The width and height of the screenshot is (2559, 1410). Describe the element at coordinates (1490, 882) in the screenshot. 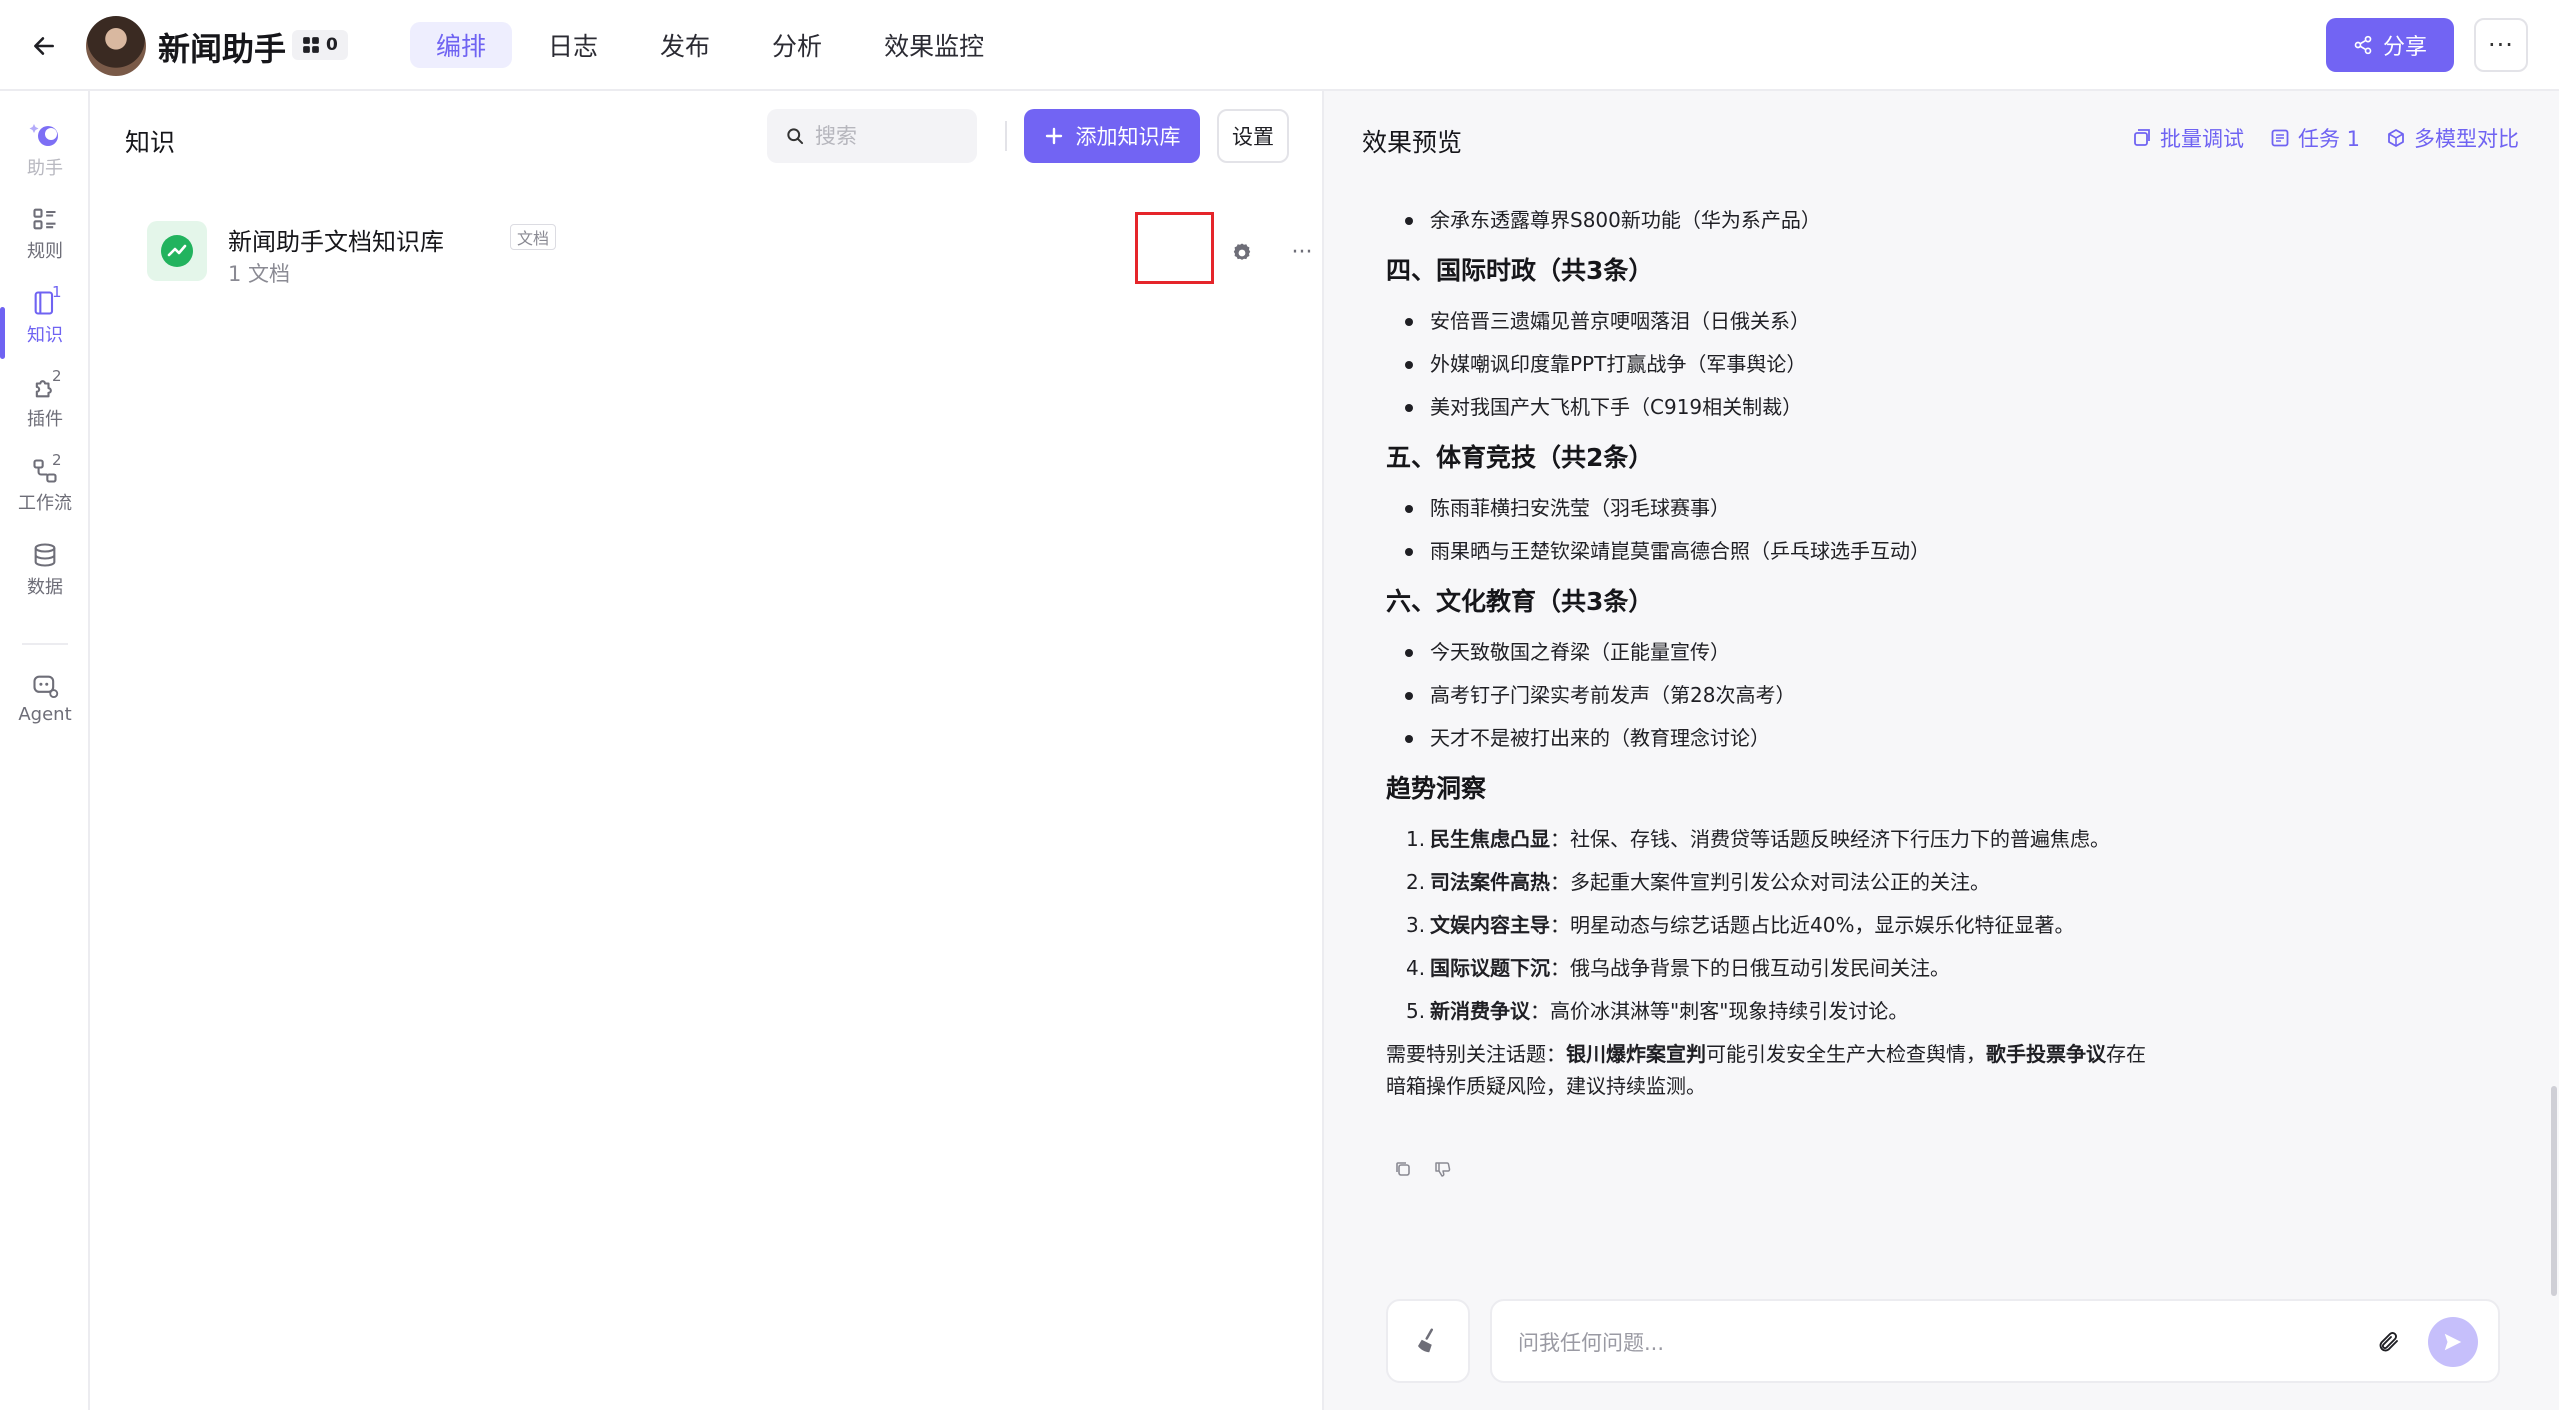

I see `item-keyword: 司法案件高热` at that location.